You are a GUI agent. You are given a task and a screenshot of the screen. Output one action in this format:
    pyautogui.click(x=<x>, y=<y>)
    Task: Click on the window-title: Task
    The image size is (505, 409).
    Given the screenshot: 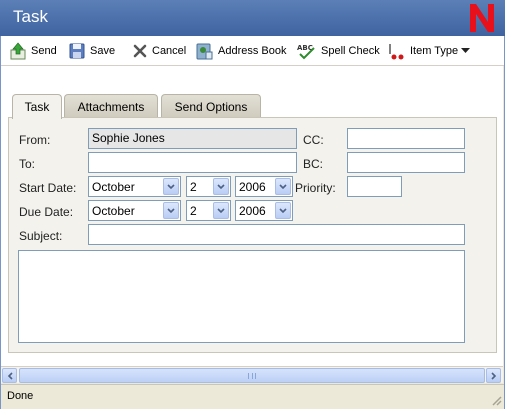 What is the action you would take?
    pyautogui.click(x=30, y=16)
    